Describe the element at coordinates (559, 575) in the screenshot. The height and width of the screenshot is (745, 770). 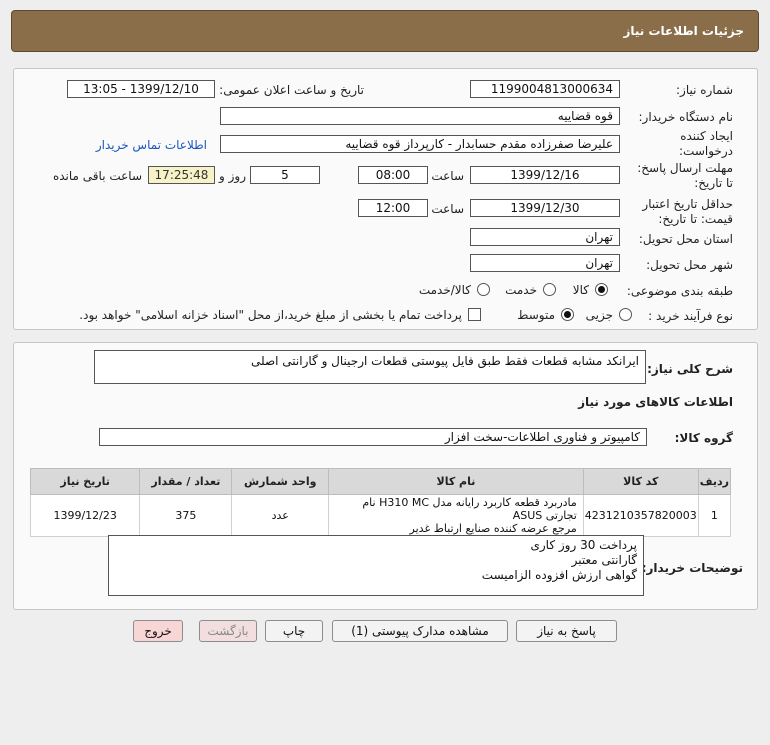
I see `buyer-note-line: گواهی ارزش افزوده الزامیست` at that location.